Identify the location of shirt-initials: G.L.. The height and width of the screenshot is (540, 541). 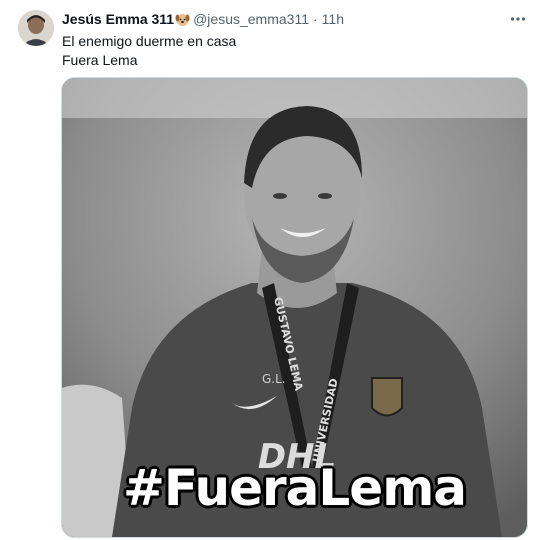
(274, 379).